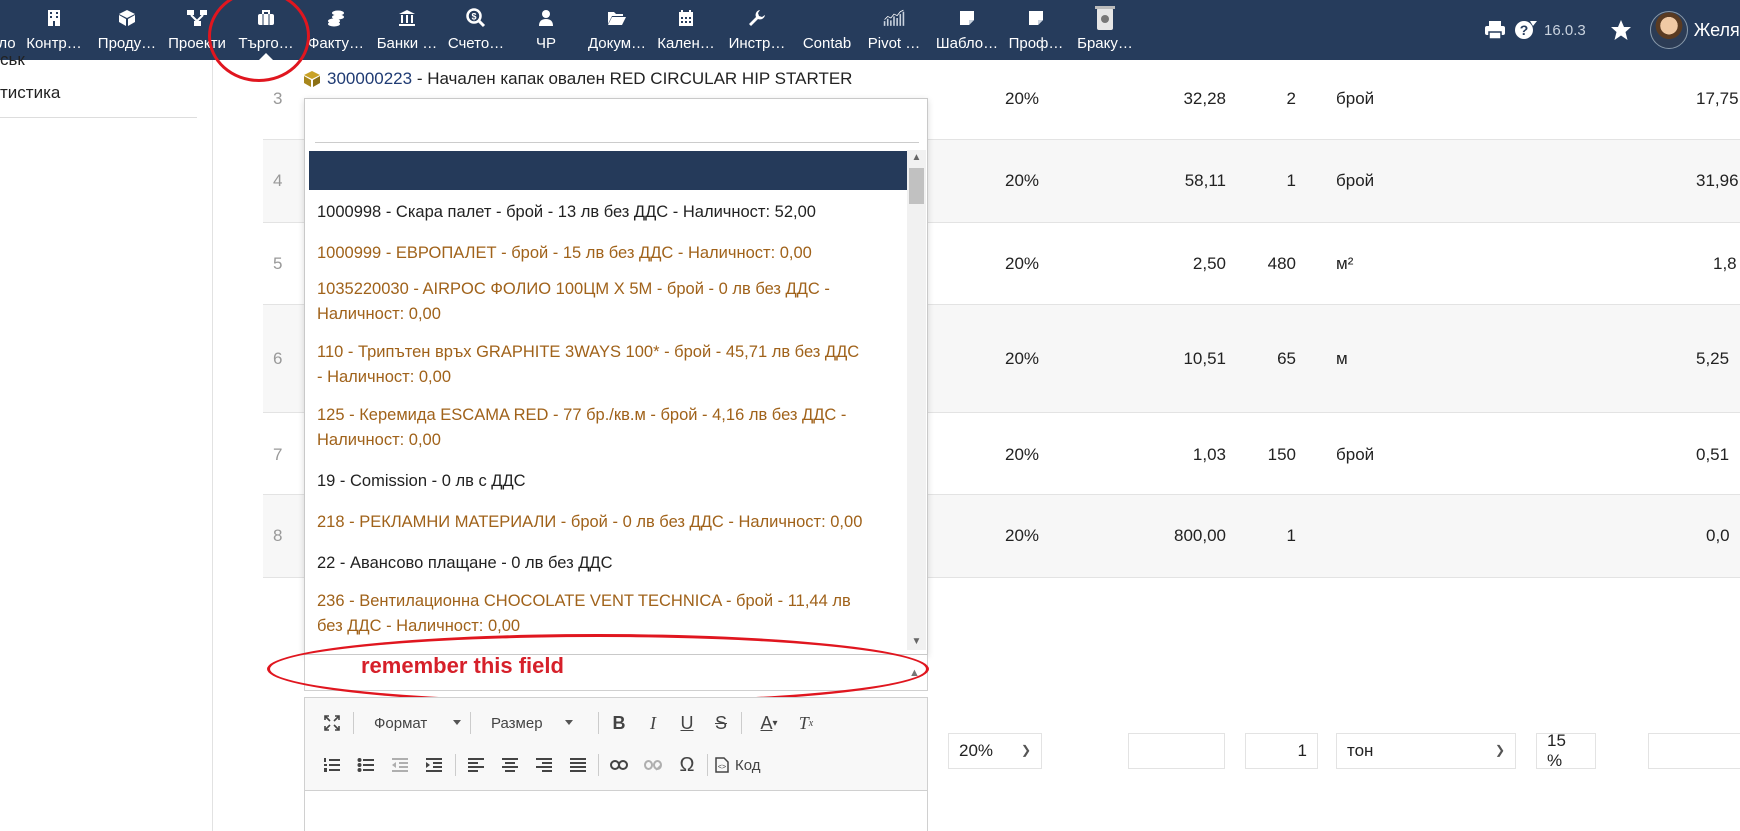  What do you see at coordinates (687, 765) in the screenshot?
I see `special-char-icon: Ω` at bounding box center [687, 765].